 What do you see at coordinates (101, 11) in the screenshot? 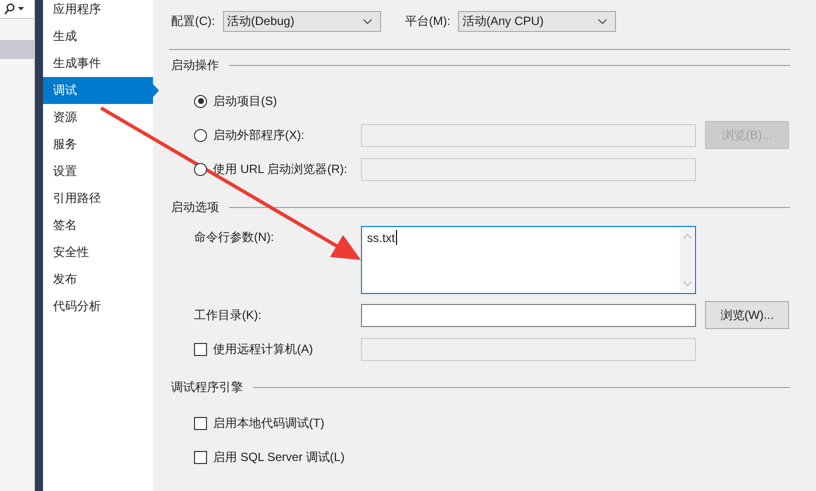
I see `sidebar-item: 应用程序` at bounding box center [101, 11].